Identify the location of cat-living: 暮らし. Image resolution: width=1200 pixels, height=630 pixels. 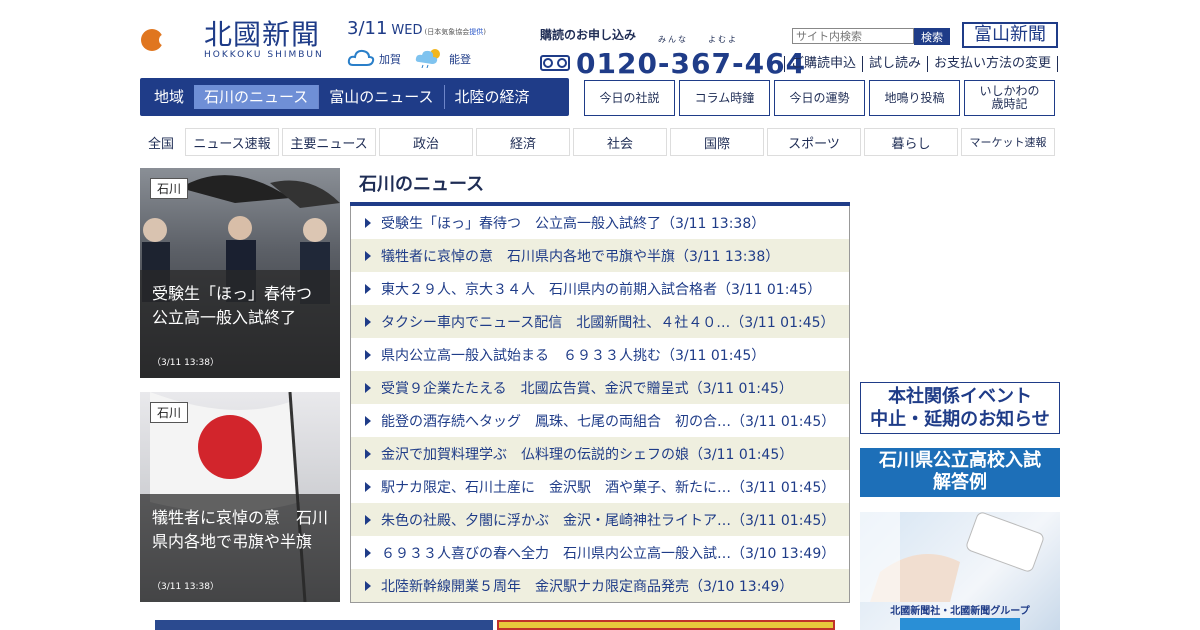
(911, 142).